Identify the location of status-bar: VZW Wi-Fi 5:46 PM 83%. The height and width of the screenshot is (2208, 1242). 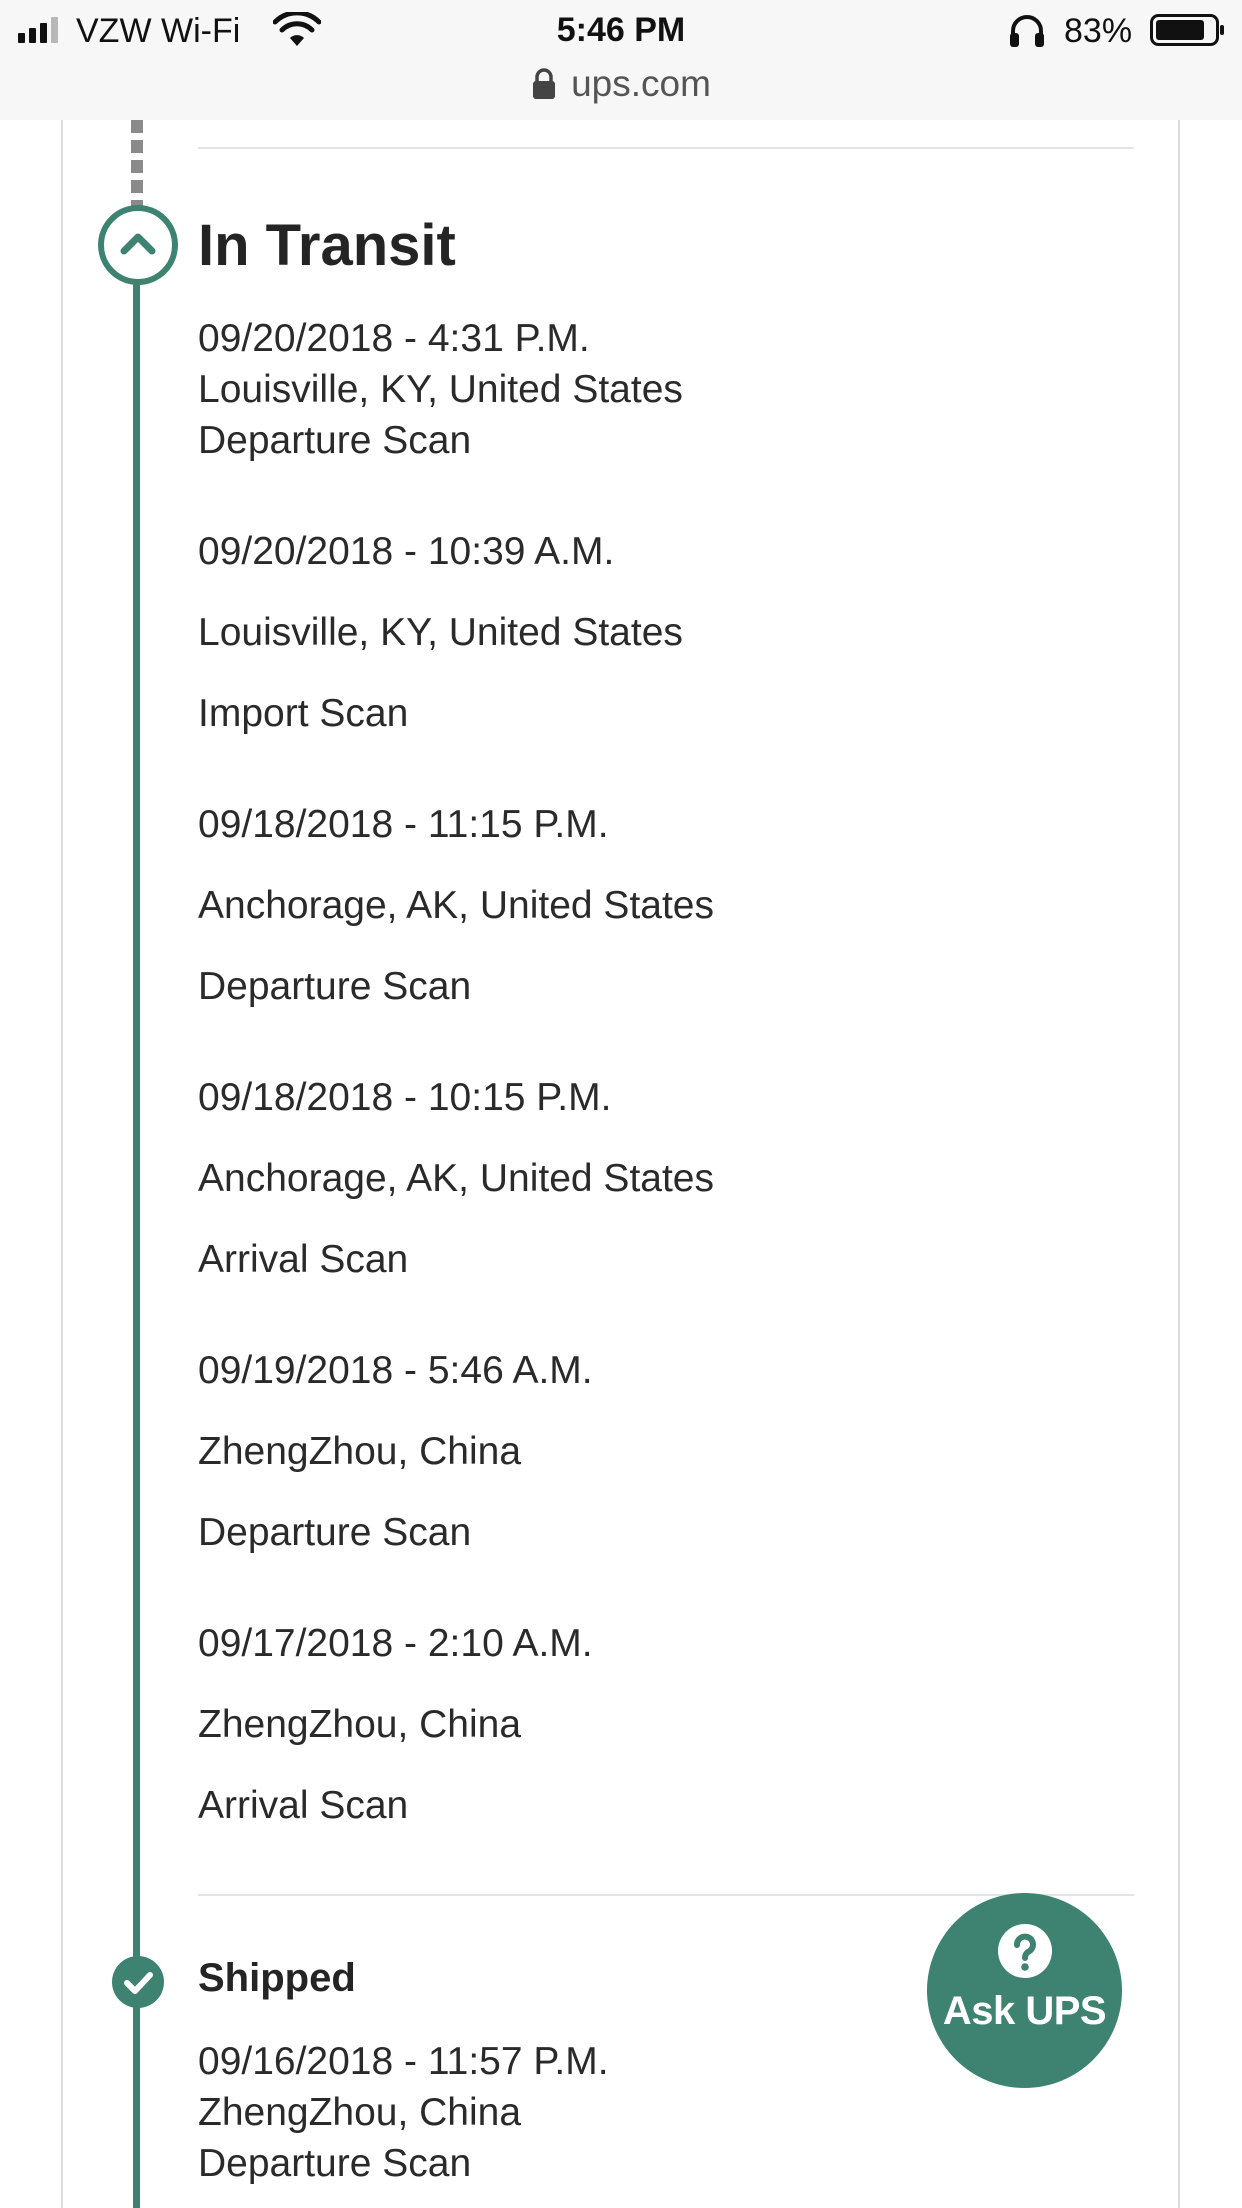
(621, 30).